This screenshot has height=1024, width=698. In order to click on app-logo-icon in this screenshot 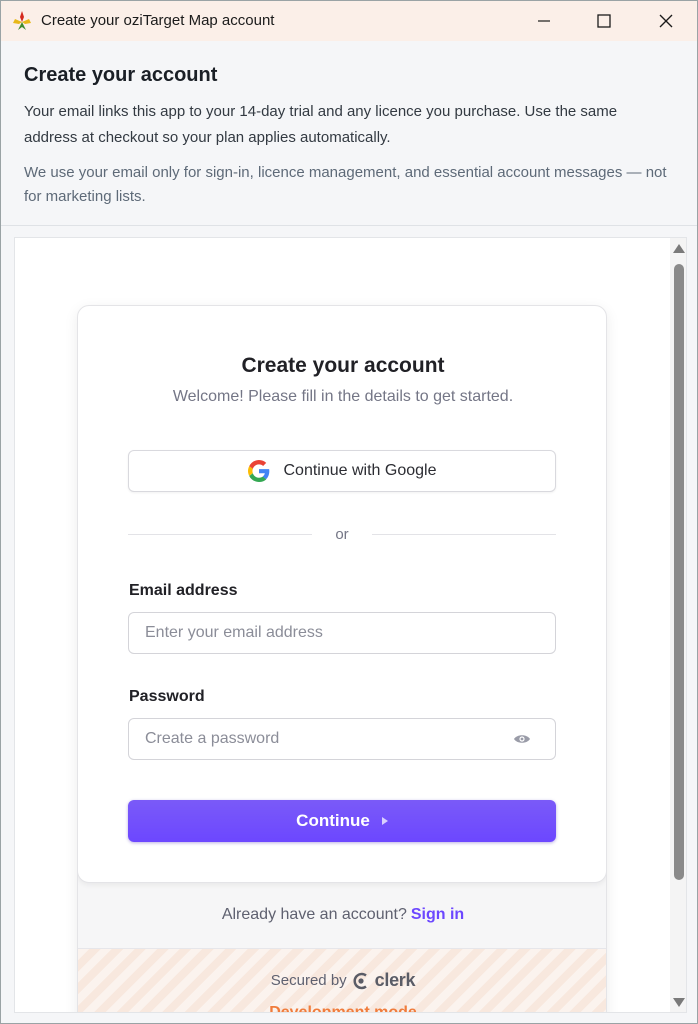, I will do `click(22, 20)`.